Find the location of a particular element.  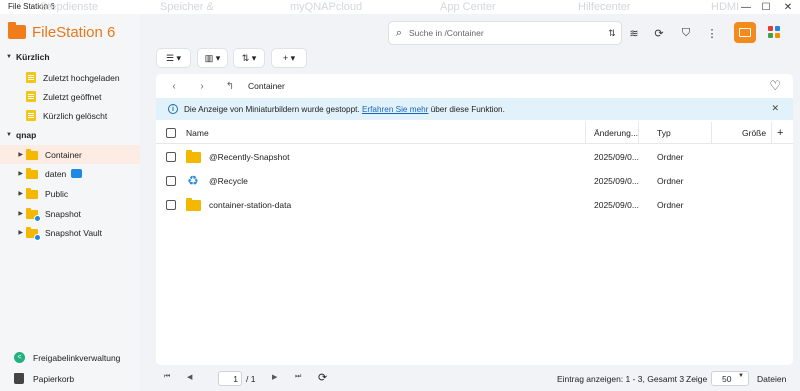

recent-doc-icon is located at coordinates (31, 115).